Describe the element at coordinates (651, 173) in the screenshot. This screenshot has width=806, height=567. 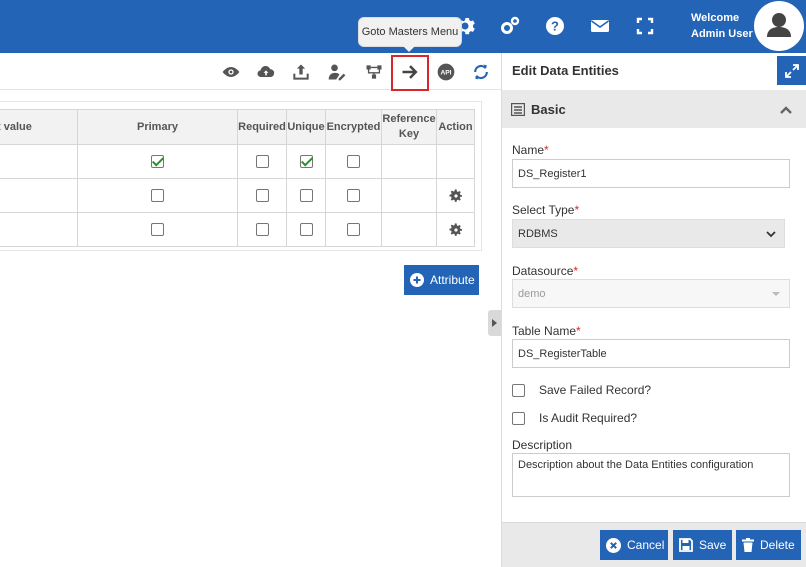
I see `name-input: DS_Register1` at that location.